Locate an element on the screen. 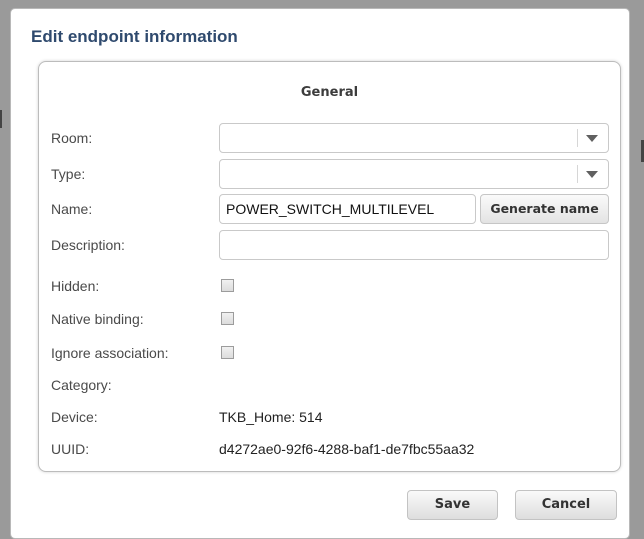 The height and width of the screenshot is (539, 644). type-select is located at coordinates (414, 174).